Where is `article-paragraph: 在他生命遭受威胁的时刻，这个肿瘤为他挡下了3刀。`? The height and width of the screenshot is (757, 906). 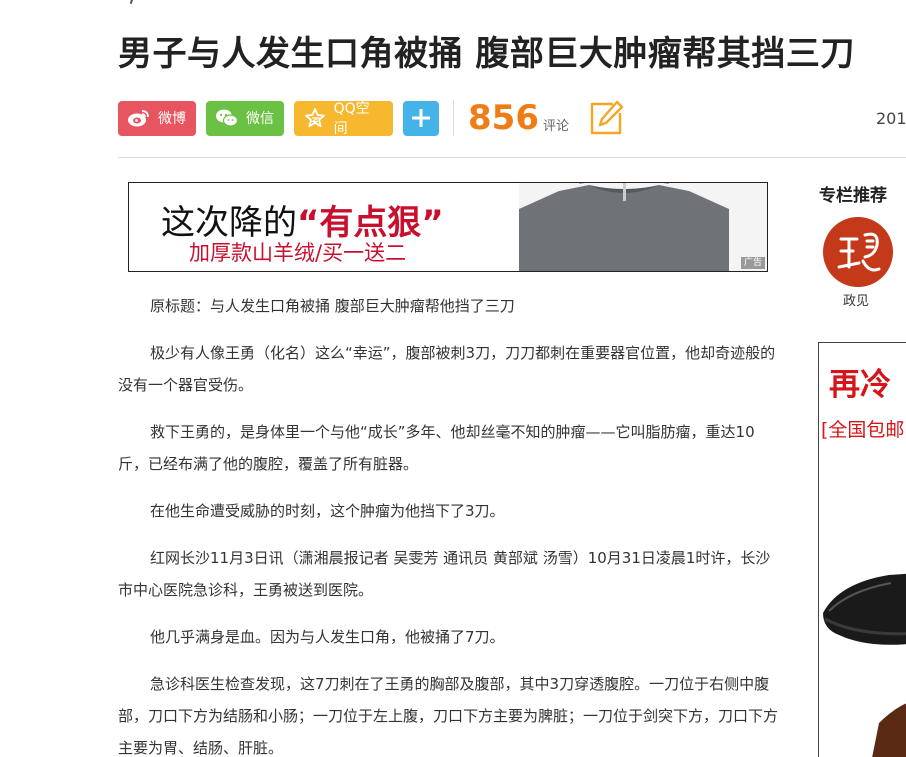
article-paragraph: 在他生命遭受威胁的时刻，这个肿瘤为他挡下了3刀。 is located at coordinates (327, 511).